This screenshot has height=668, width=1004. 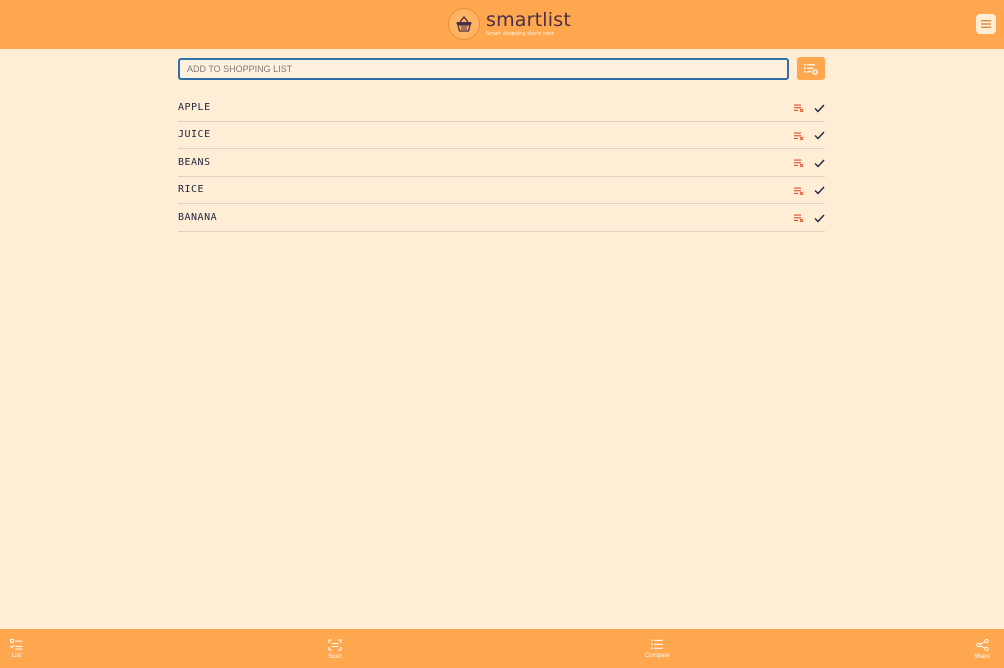 I want to click on nav-share: Share, so click(x=982, y=649).